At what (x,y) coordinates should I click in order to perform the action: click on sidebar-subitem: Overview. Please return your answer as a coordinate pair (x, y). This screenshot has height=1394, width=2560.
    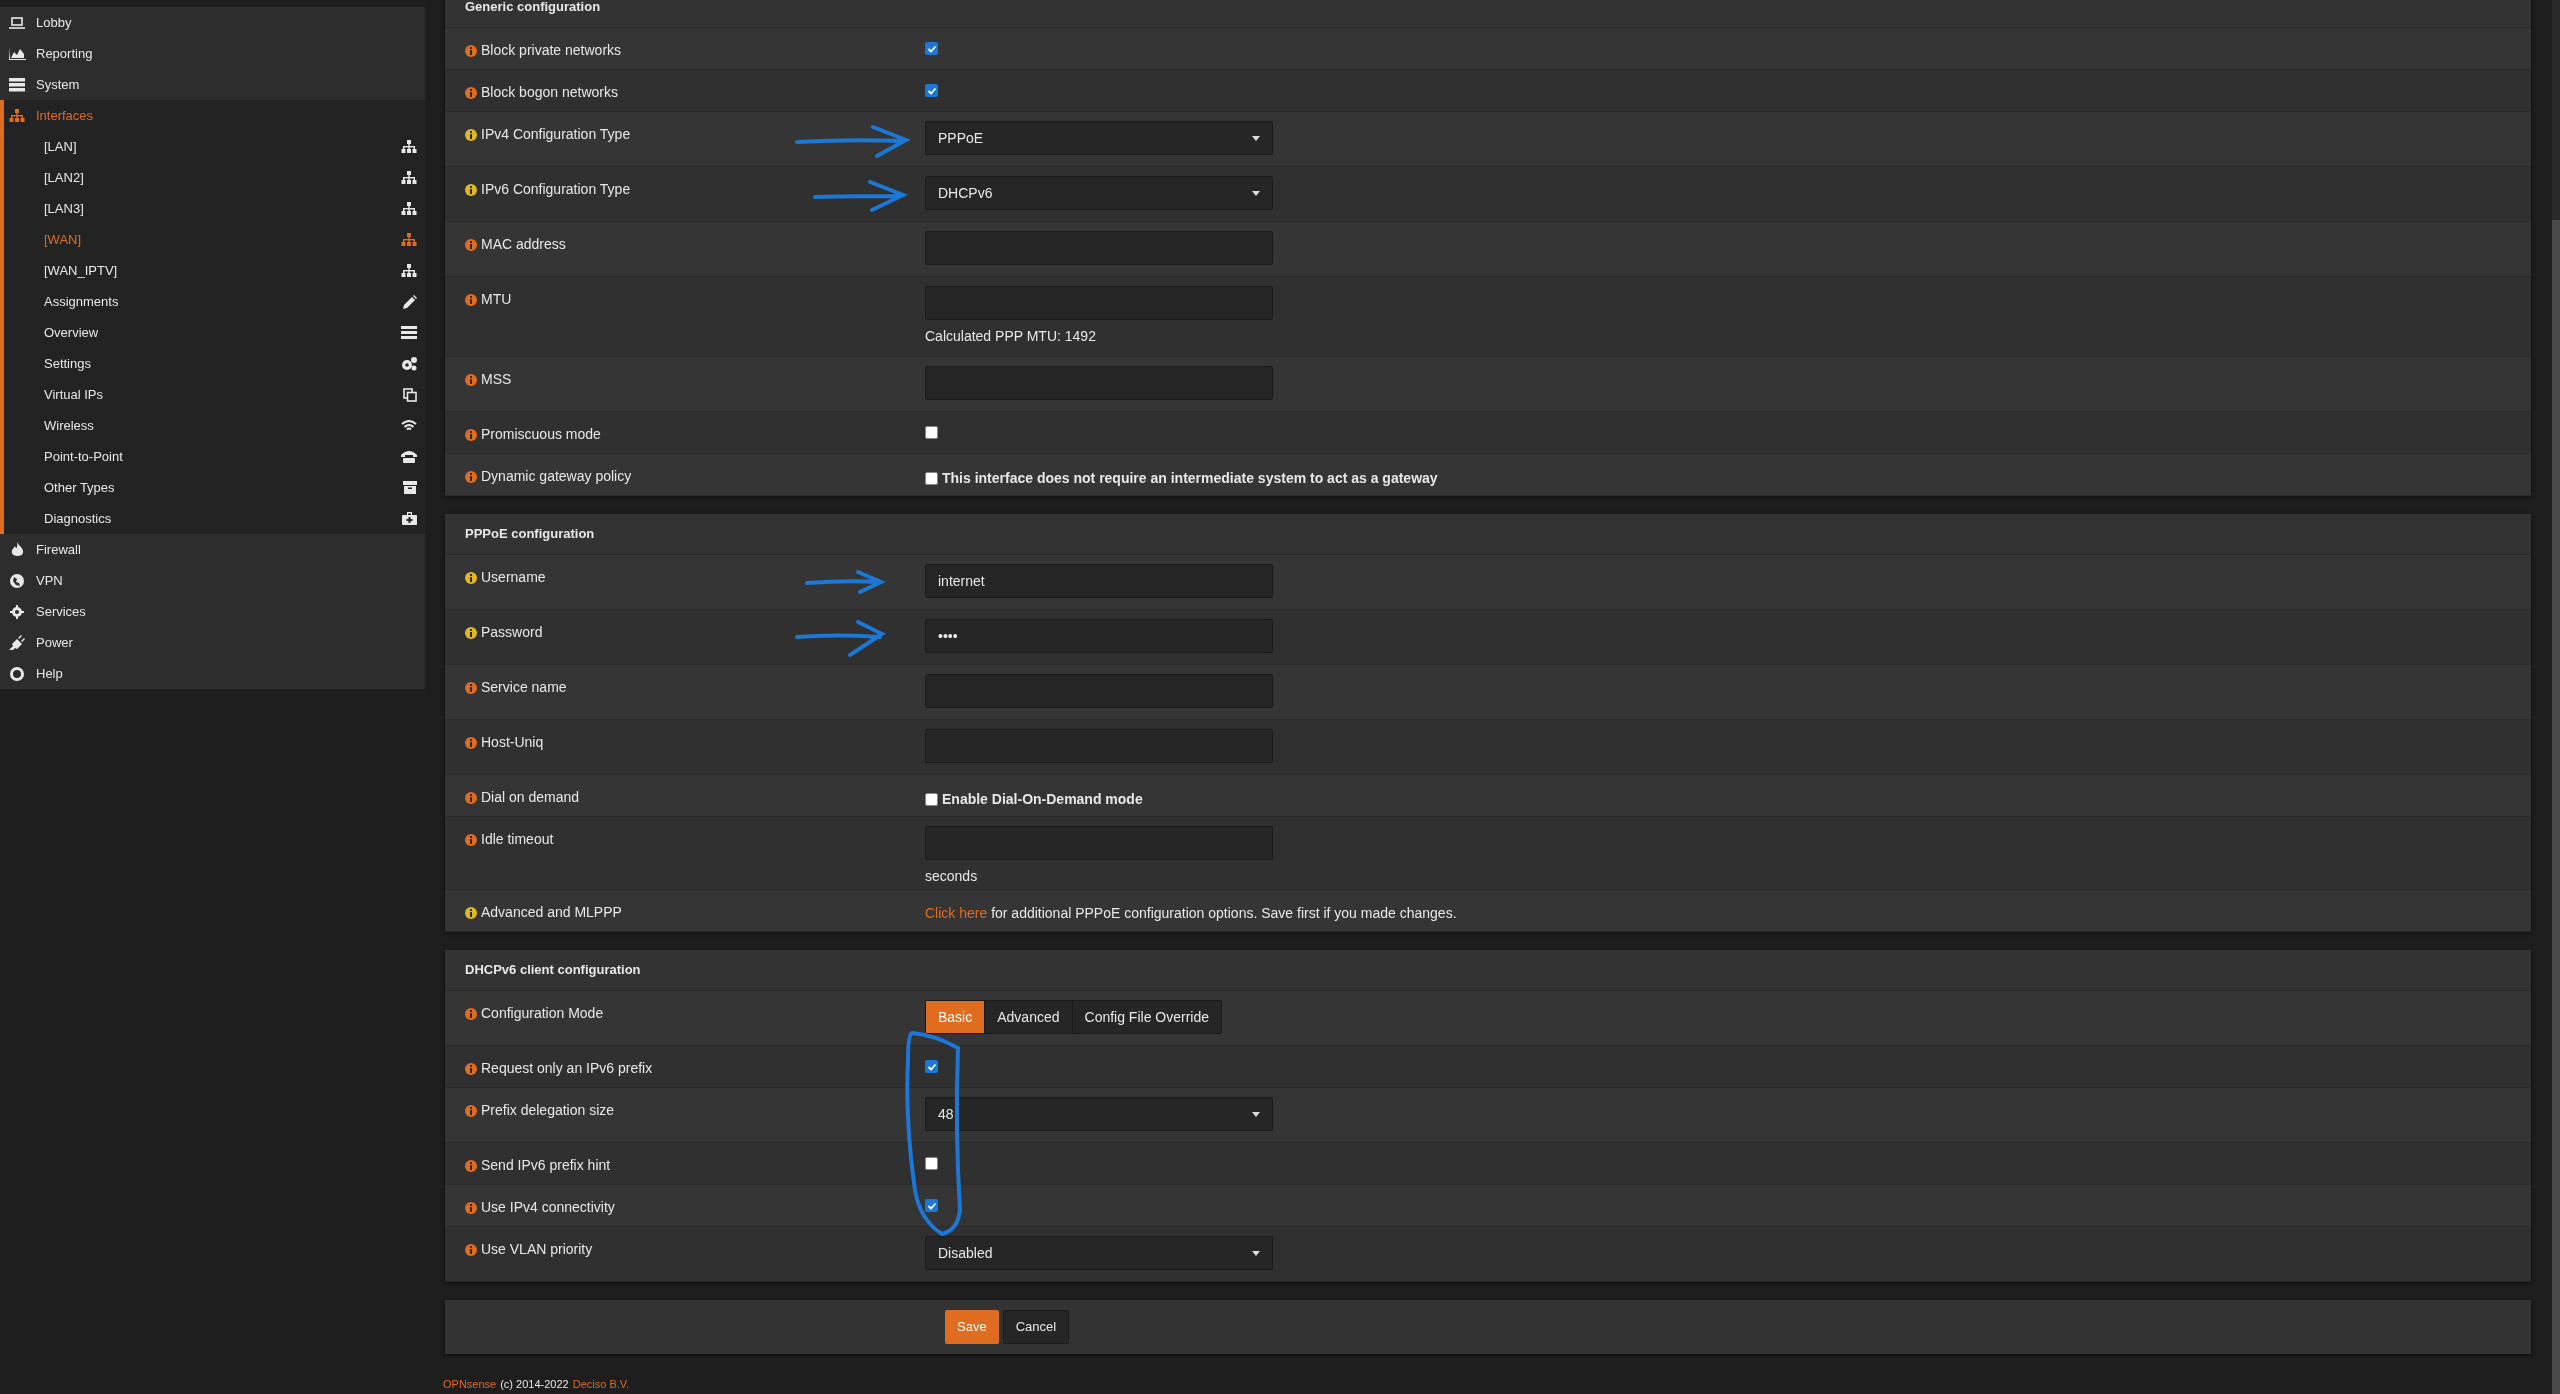
    Looking at the image, I should click on (214, 332).